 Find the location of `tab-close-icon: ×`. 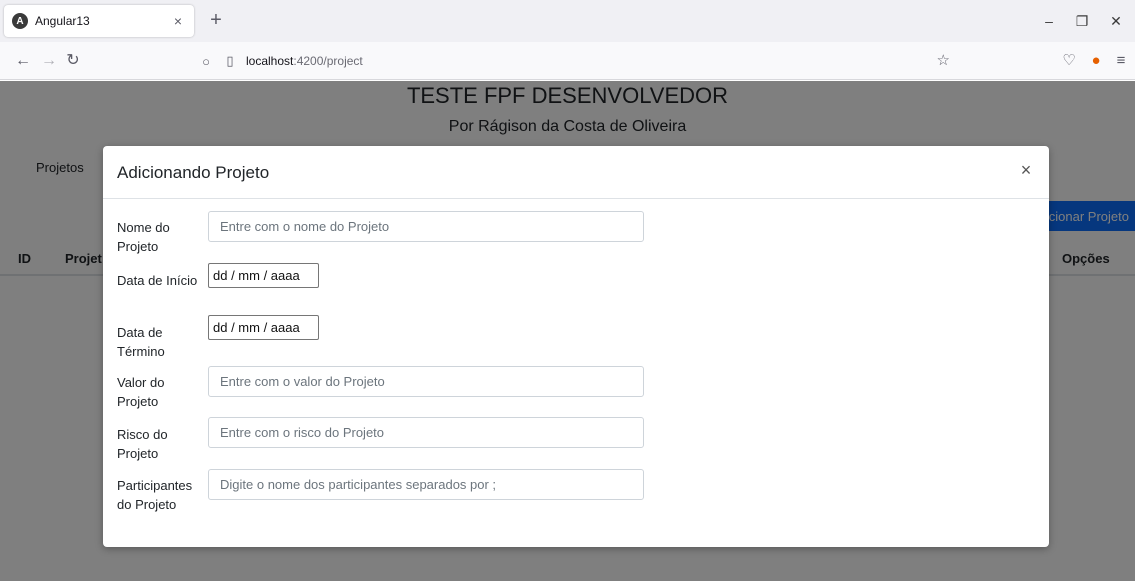

tab-close-icon: × is located at coordinates (178, 21).